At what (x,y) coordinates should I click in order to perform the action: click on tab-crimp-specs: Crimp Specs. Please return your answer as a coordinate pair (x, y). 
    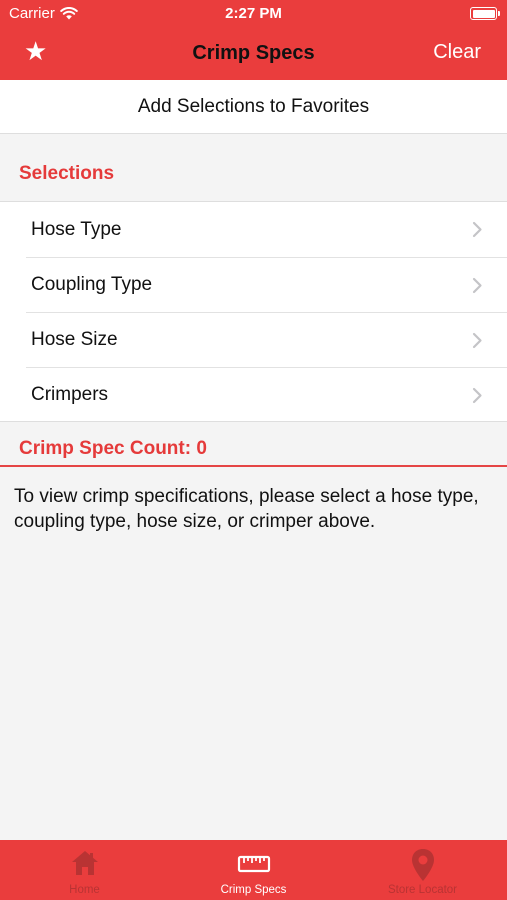
    Looking at the image, I should click on (253, 870).